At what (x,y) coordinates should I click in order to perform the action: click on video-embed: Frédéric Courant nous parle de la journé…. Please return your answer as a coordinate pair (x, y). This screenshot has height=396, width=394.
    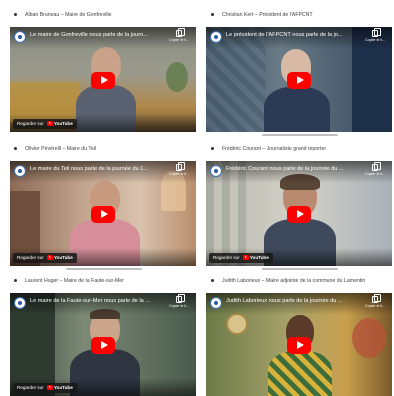
    Looking at the image, I should click on (299, 213).